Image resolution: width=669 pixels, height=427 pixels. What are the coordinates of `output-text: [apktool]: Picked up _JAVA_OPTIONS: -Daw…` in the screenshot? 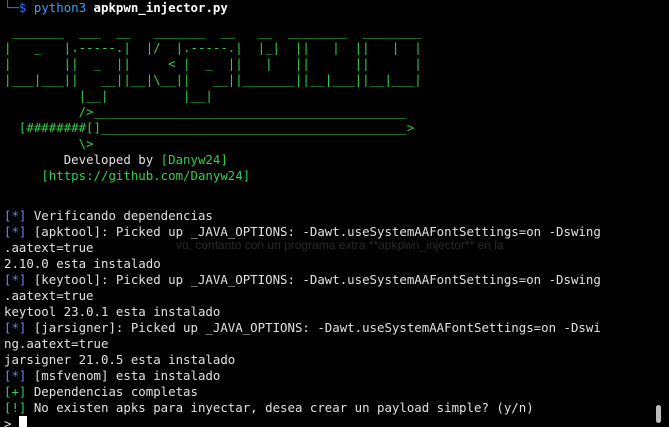 It's located at (313, 231).